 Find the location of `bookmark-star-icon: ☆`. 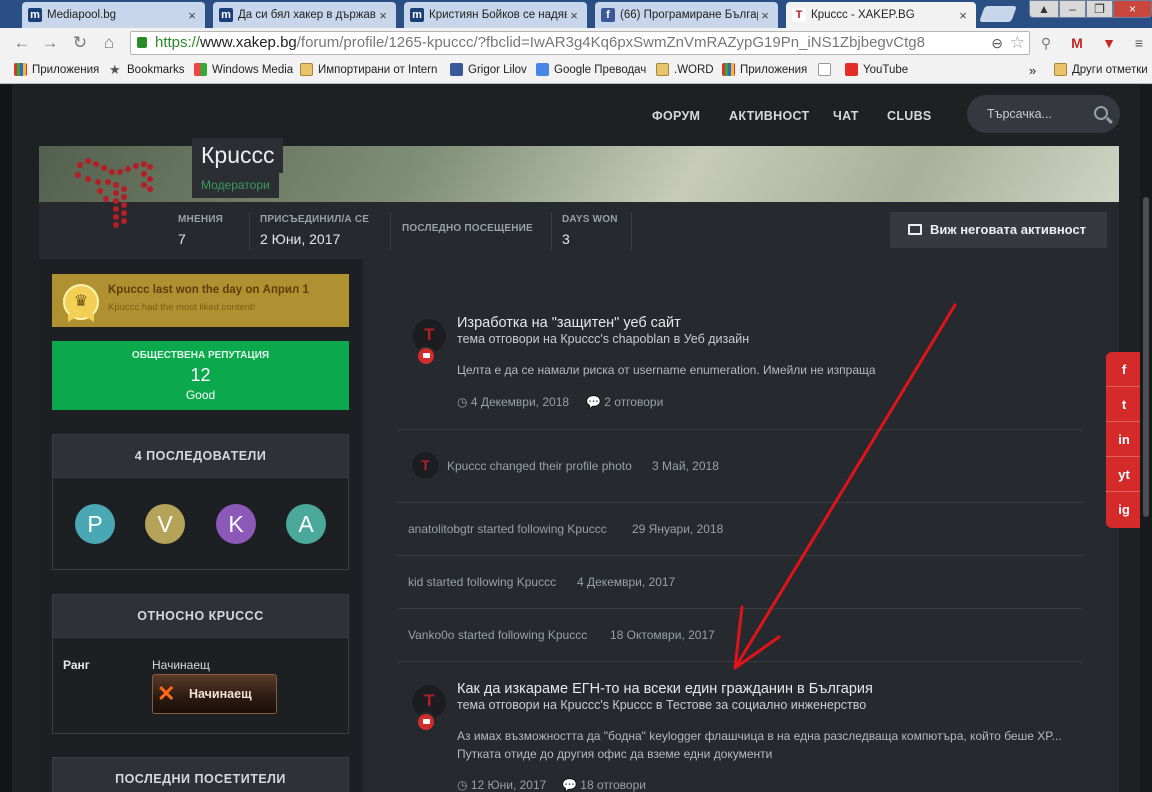

bookmark-star-icon: ☆ is located at coordinates (1017, 43).